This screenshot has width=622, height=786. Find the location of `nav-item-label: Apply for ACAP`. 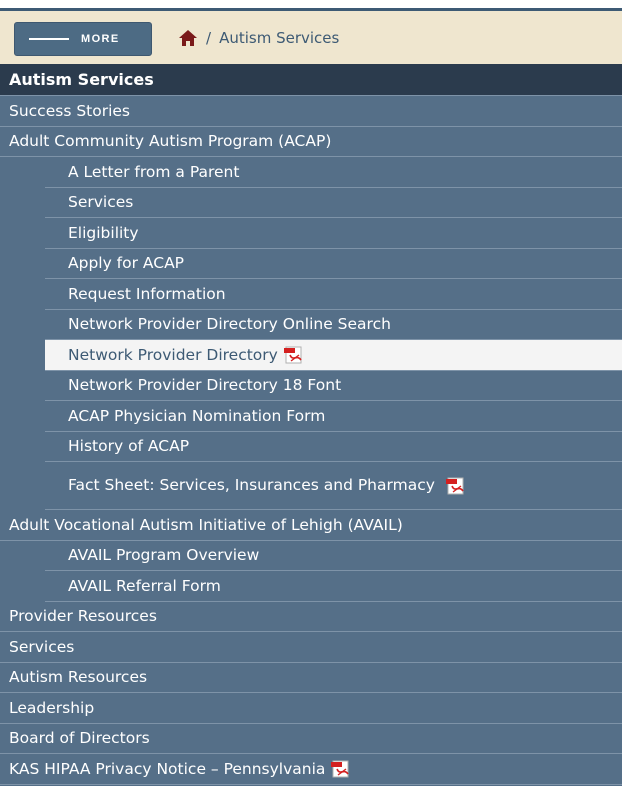

nav-item-label: Apply for ACAP is located at coordinates (126, 263).